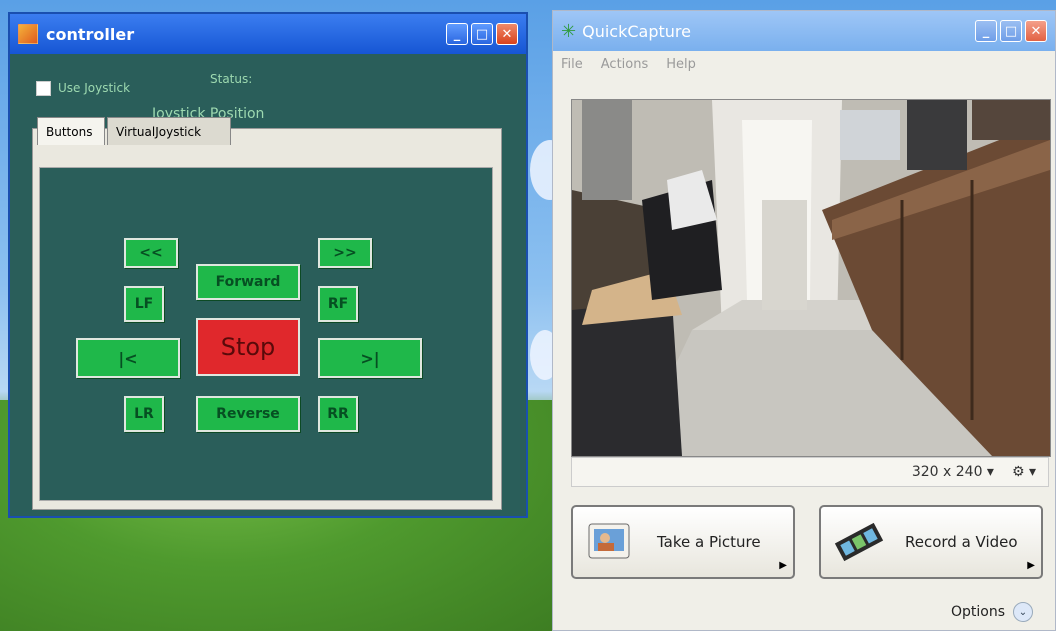 Image resolution: width=1056 pixels, height=631 pixels. What do you see at coordinates (90, 34) in the screenshot?
I see `window-title: controller` at bounding box center [90, 34].